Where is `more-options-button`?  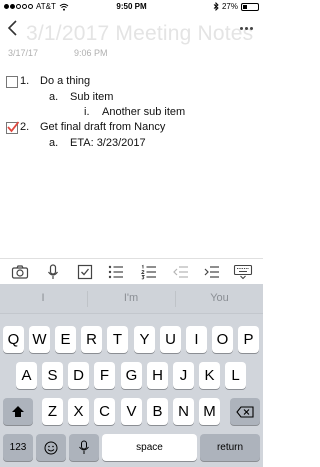
more-options-button is located at coordinates (246, 28).